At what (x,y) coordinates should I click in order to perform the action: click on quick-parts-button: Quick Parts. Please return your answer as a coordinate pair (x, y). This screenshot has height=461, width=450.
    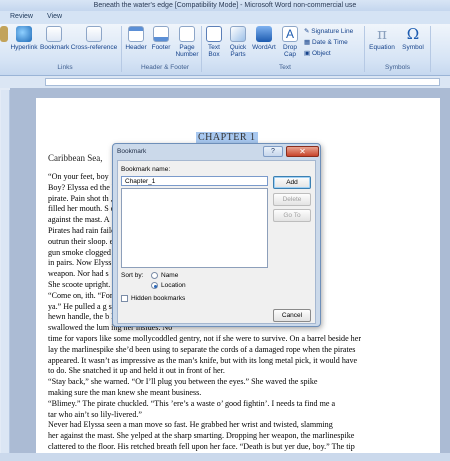
    Looking at the image, I should click on (238, 42).